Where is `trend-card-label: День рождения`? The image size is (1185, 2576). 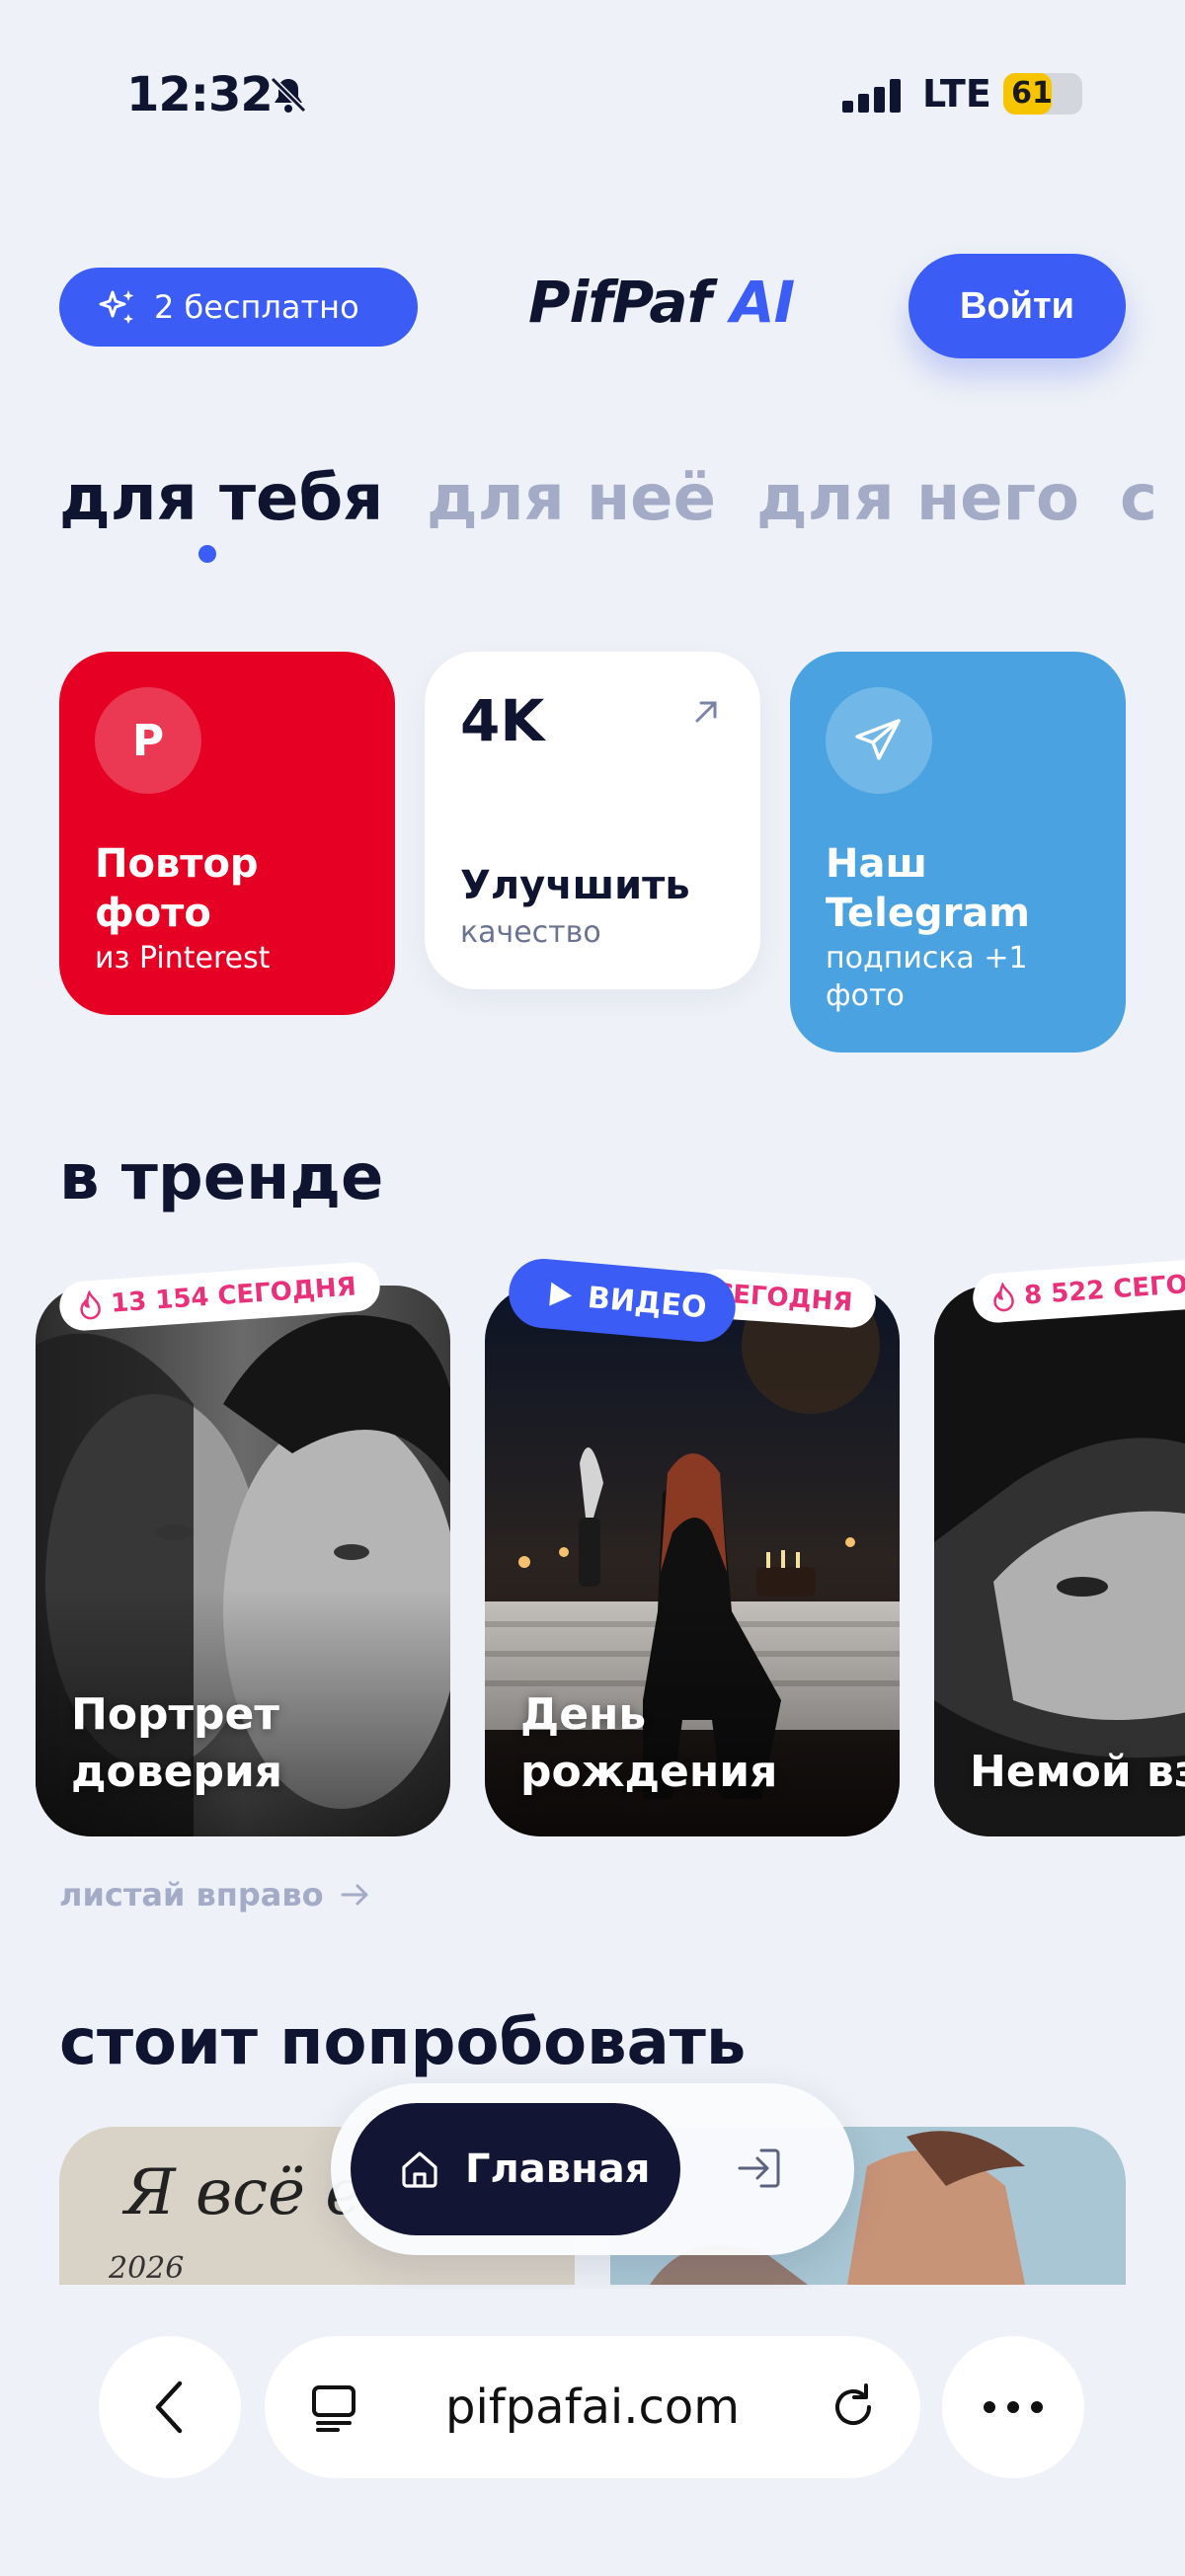
trend-card-label: День рождения is located at coordinates (649, 1743).